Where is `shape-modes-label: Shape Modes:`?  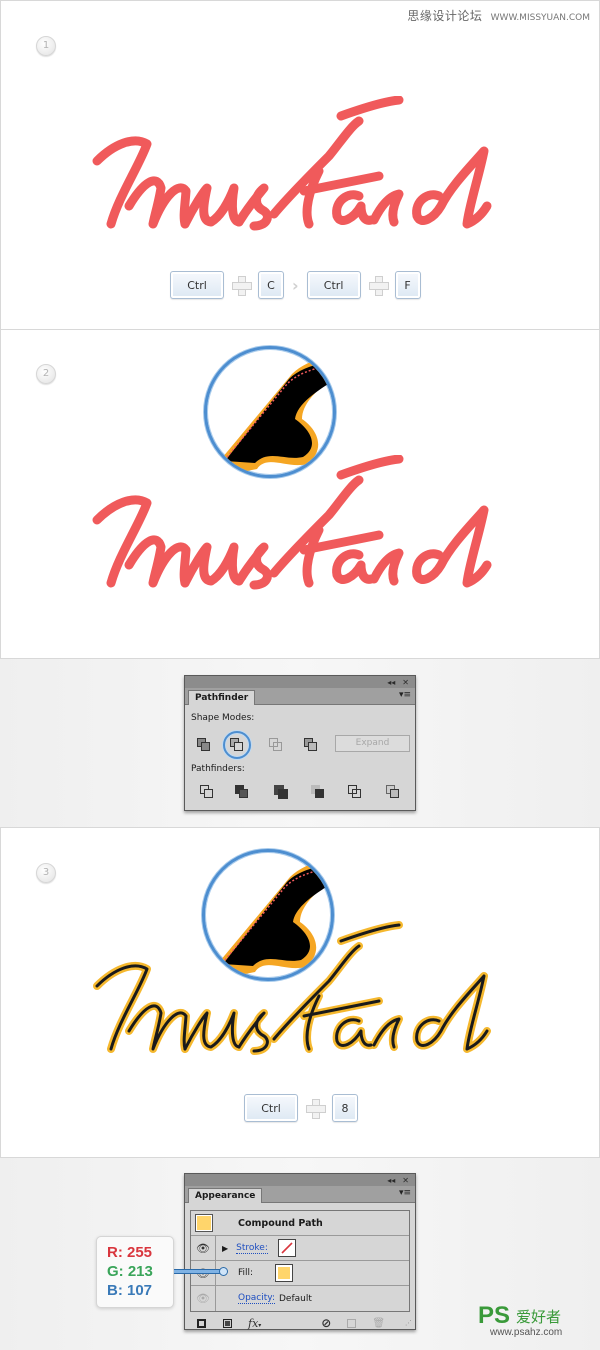
shape-modes-label: Shape Modes: is located at coordinates (223, 718).